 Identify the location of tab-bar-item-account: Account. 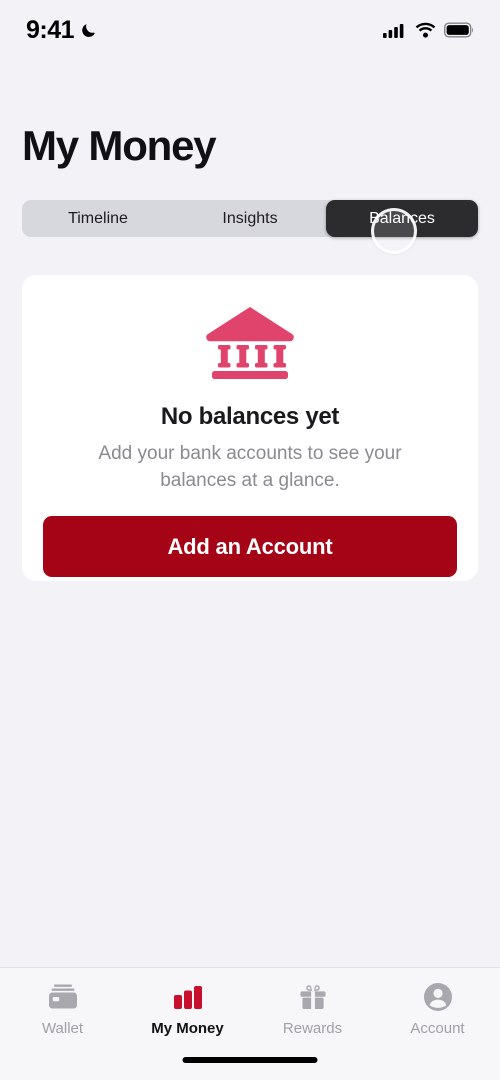
(437, 1002).